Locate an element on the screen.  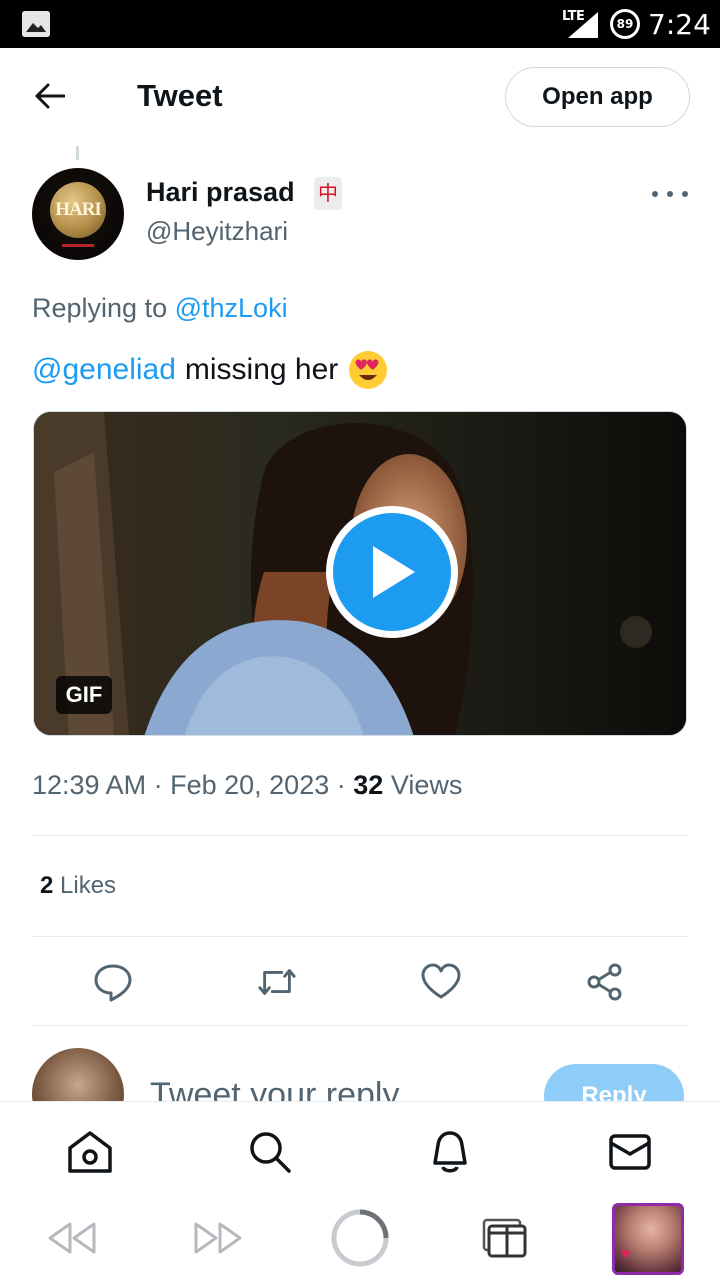
likes-count: 2 is located at coordinates (47, 885).